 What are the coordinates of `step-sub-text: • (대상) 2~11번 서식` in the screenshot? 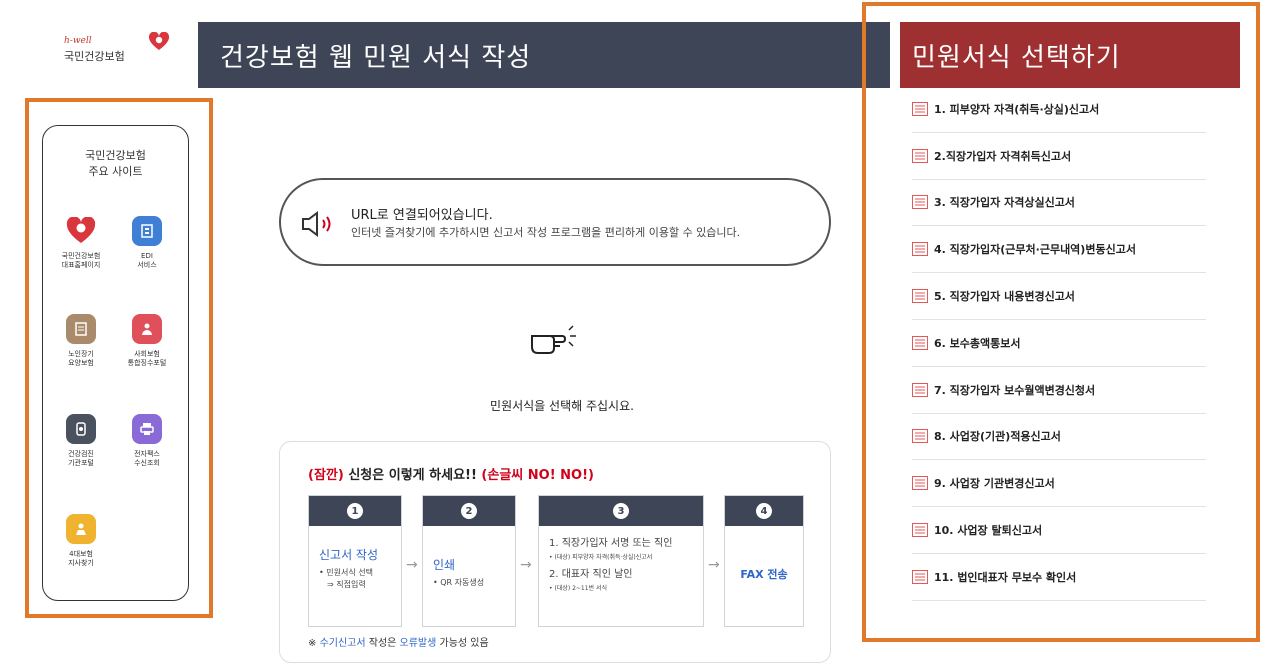 It's located at (578, 588).